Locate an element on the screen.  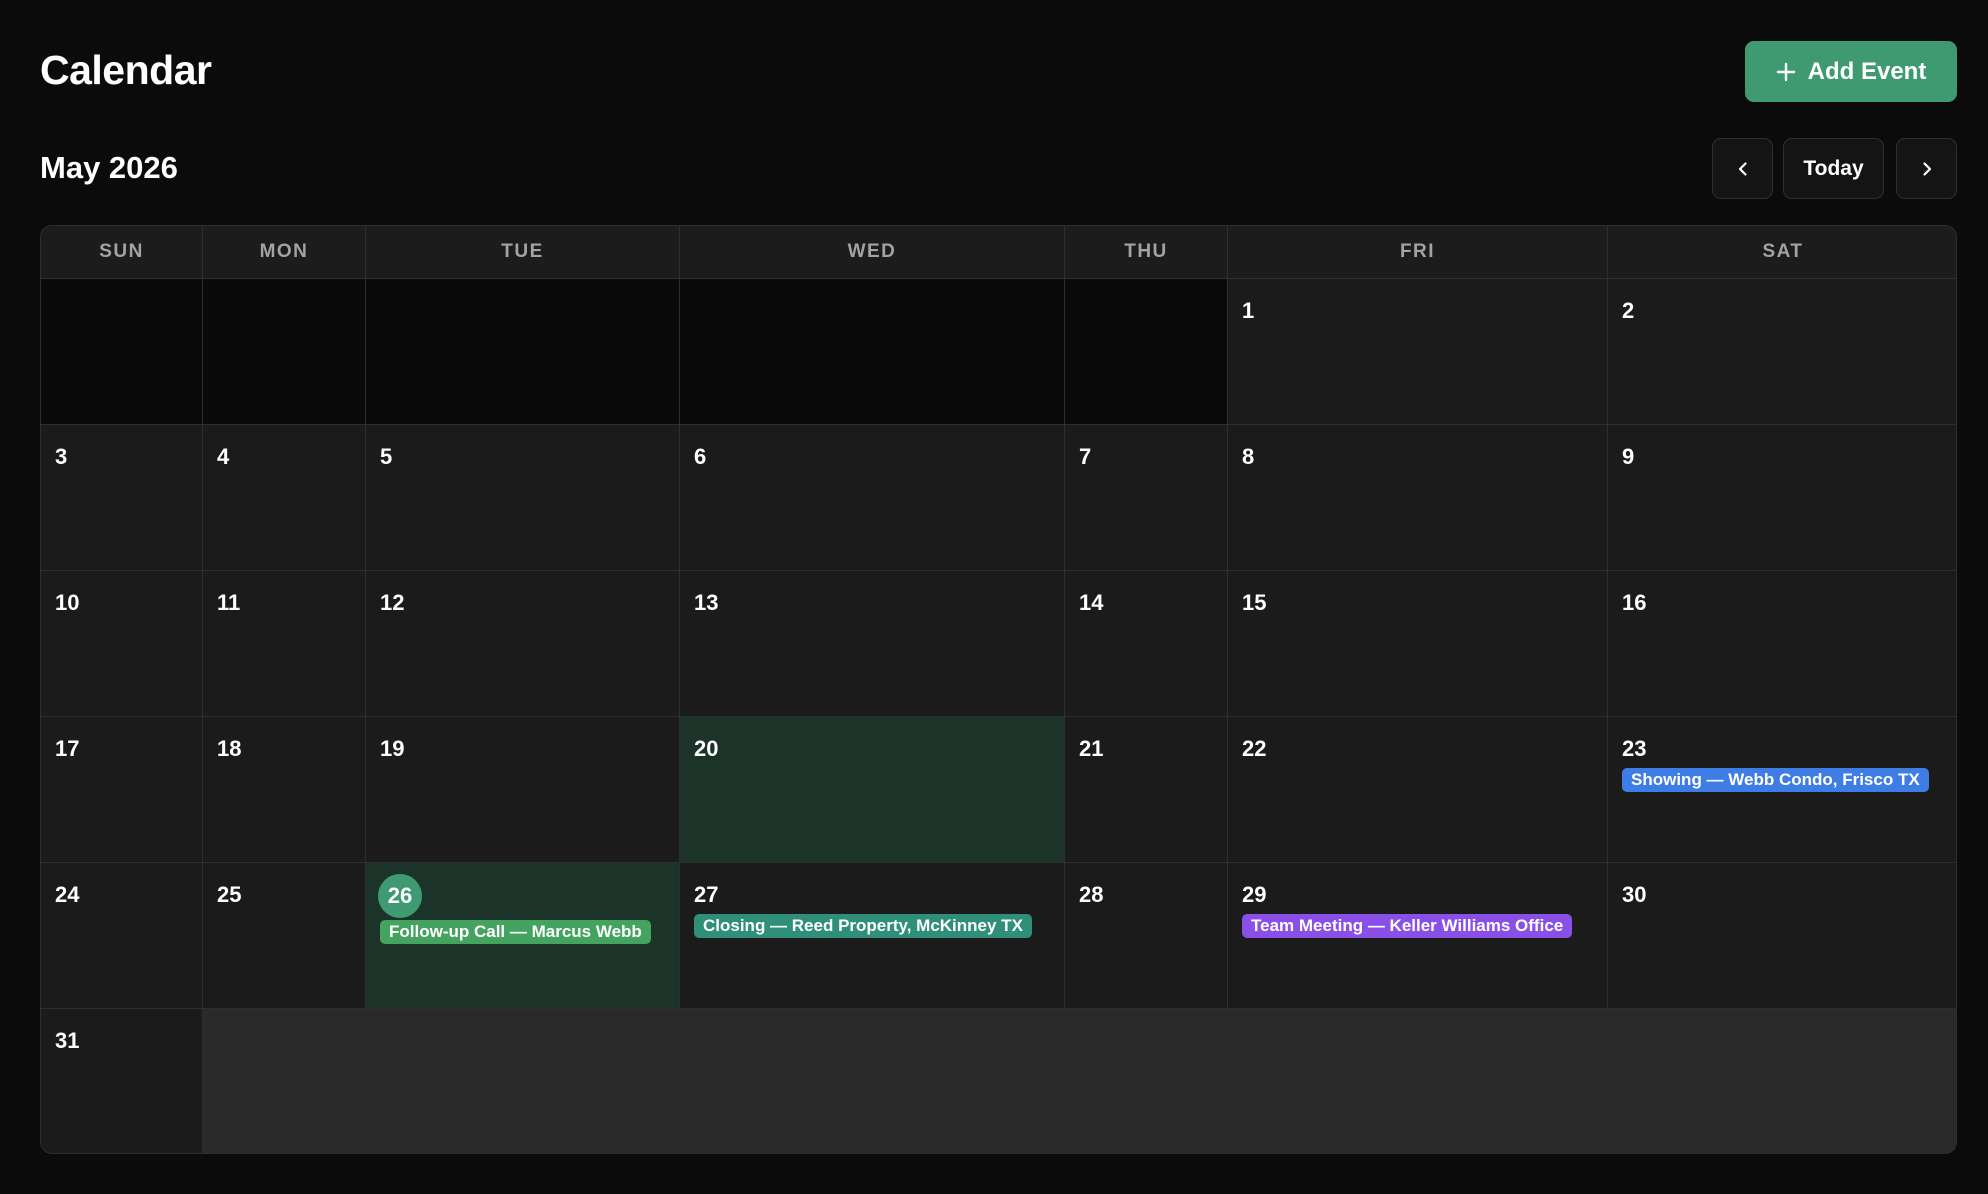
weekday-header-sat: SAT is located at coordinates (1782, 252).